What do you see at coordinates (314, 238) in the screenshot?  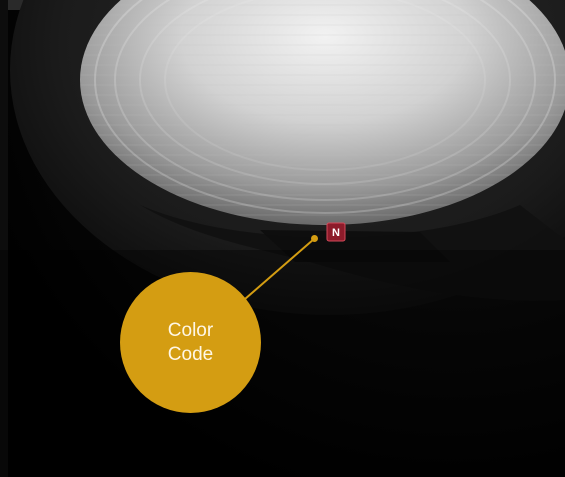 I see `callout-pointer-dot` at bounding box center [314, 238].